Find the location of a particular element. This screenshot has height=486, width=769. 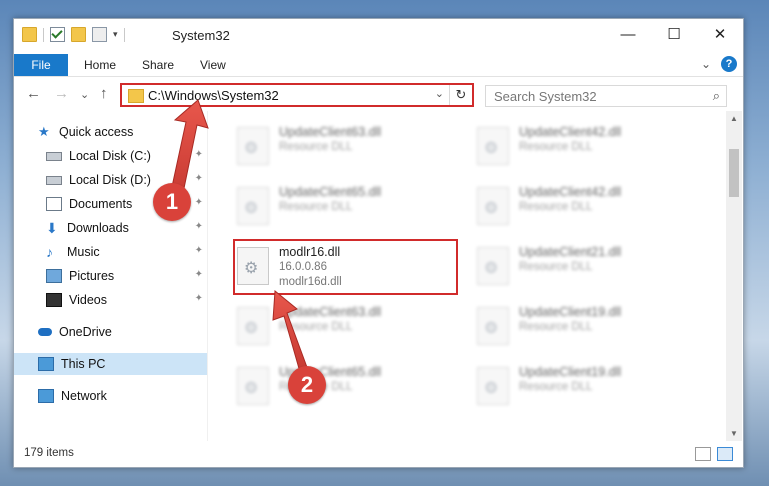

callout-badge-2: 2 is located at coordinates (307, 385).